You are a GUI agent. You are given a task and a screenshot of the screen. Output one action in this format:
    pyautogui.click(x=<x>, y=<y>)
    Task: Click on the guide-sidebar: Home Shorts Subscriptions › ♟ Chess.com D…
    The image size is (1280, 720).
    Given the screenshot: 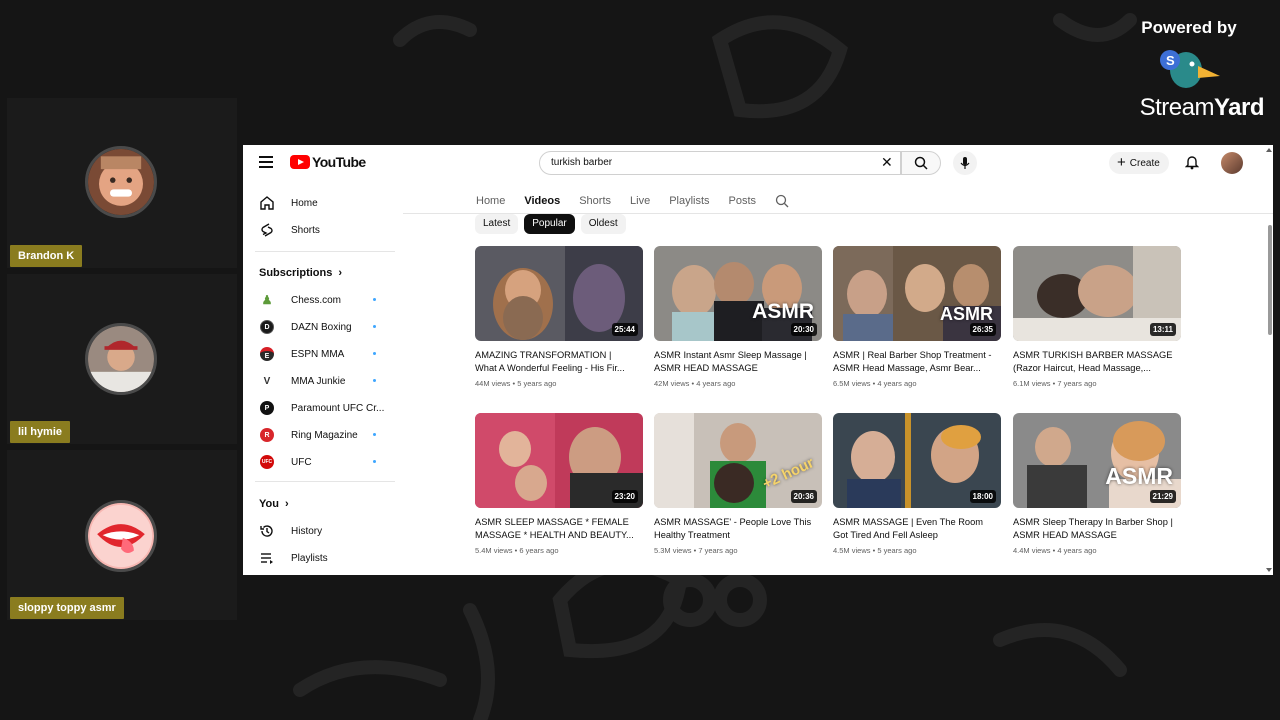 What is the action you would take?
    pyautogui.click(x=322, y=381)
    